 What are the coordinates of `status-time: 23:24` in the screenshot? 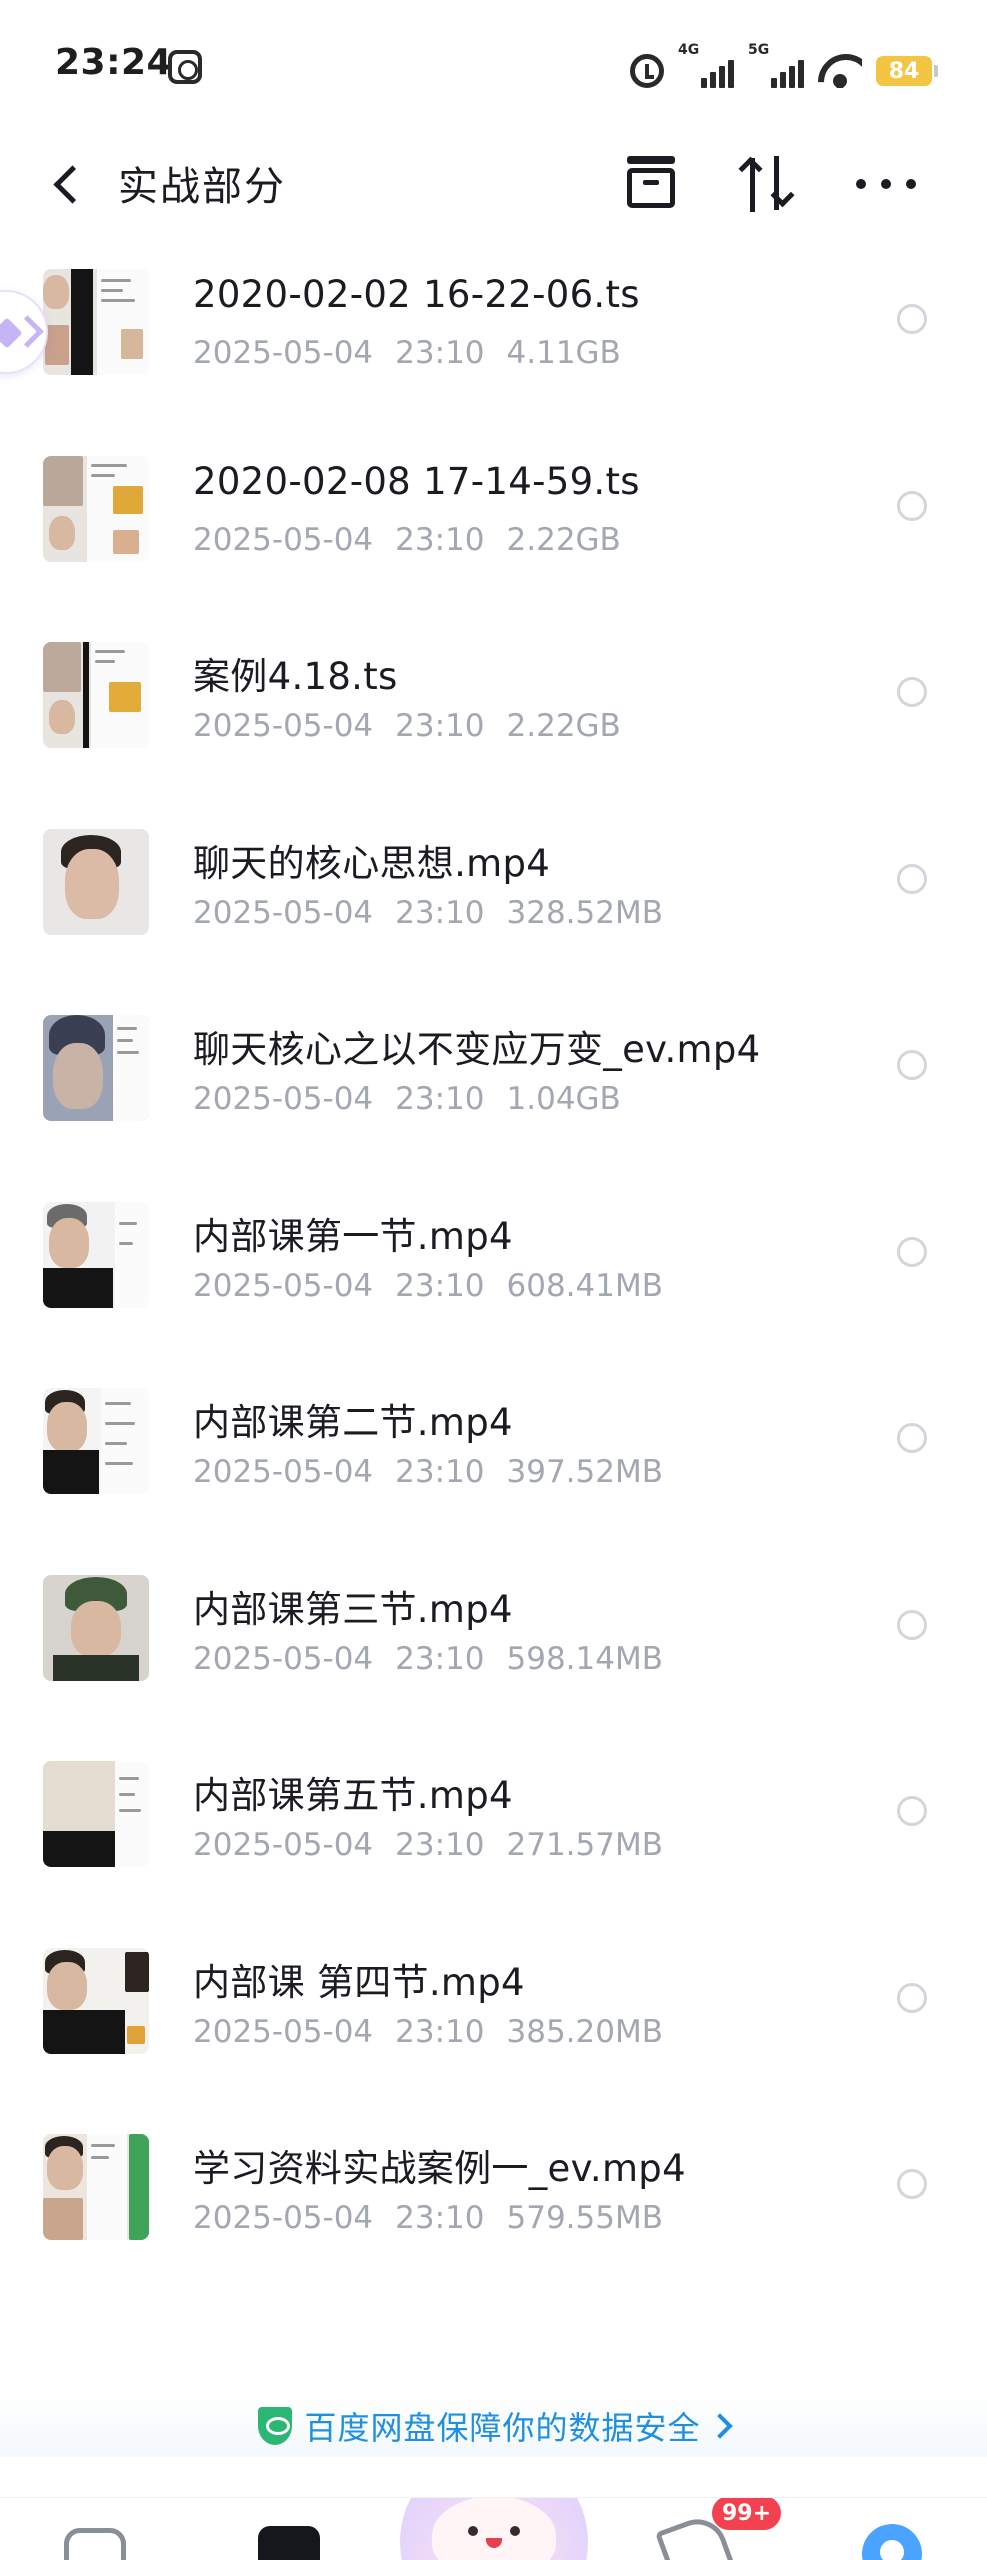 It's located at (114, 62).